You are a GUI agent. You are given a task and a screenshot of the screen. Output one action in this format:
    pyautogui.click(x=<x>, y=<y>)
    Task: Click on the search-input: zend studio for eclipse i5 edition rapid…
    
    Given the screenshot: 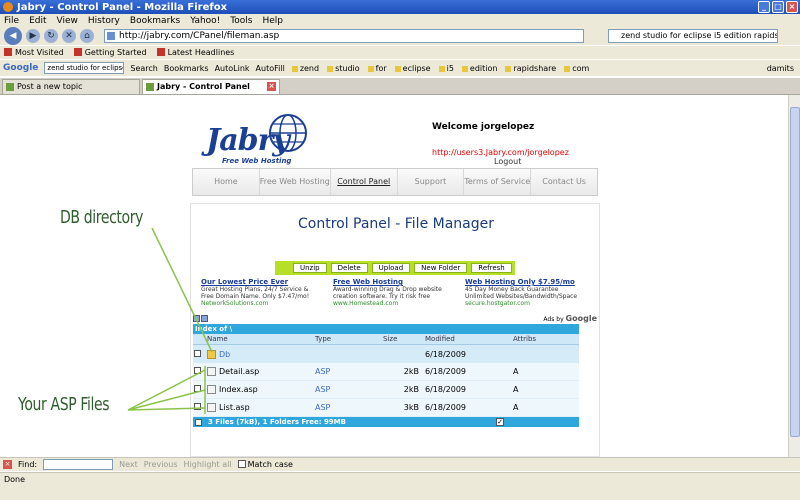 What is the action you would take?
    pyautogui.click(x=693, y=36)
    